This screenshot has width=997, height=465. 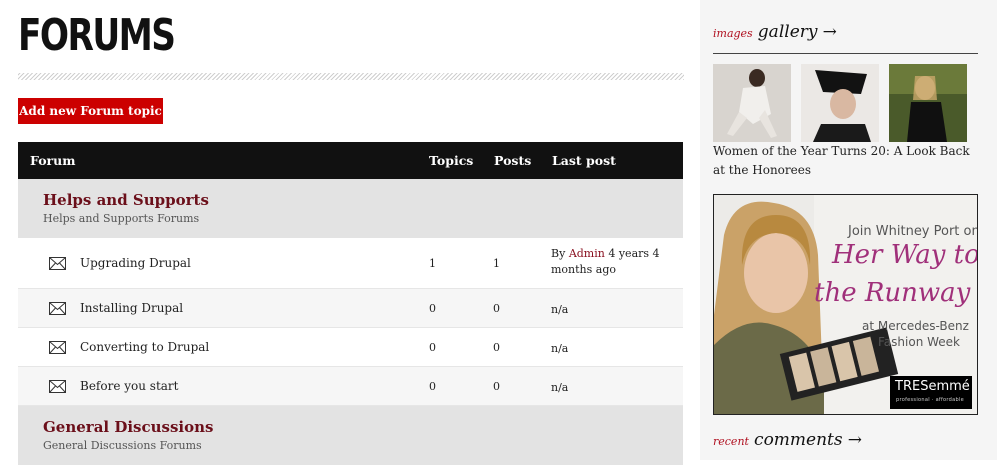 What do you see at coordinates (350, 308) in the screenshot?
I see `forum-row: Installing Drupal 0 0 n/a` at bounding box center [350, 308].